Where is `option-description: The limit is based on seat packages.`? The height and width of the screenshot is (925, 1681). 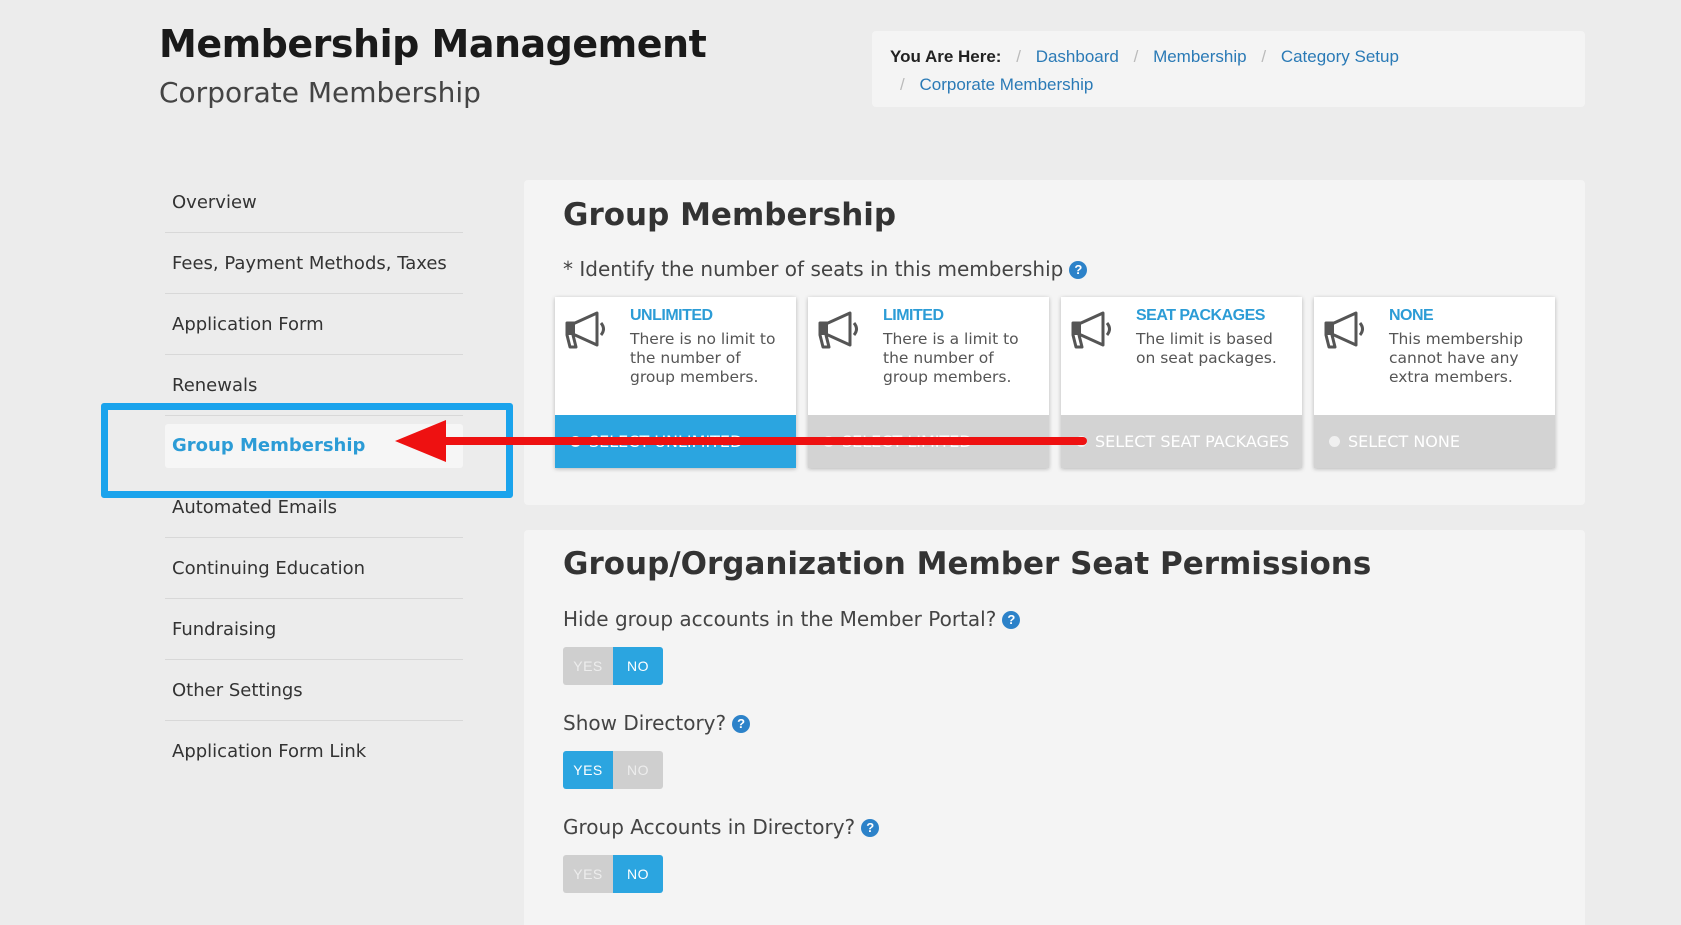
option-description: The limit is based on seat packages. is located at coordinates (1206, 348).